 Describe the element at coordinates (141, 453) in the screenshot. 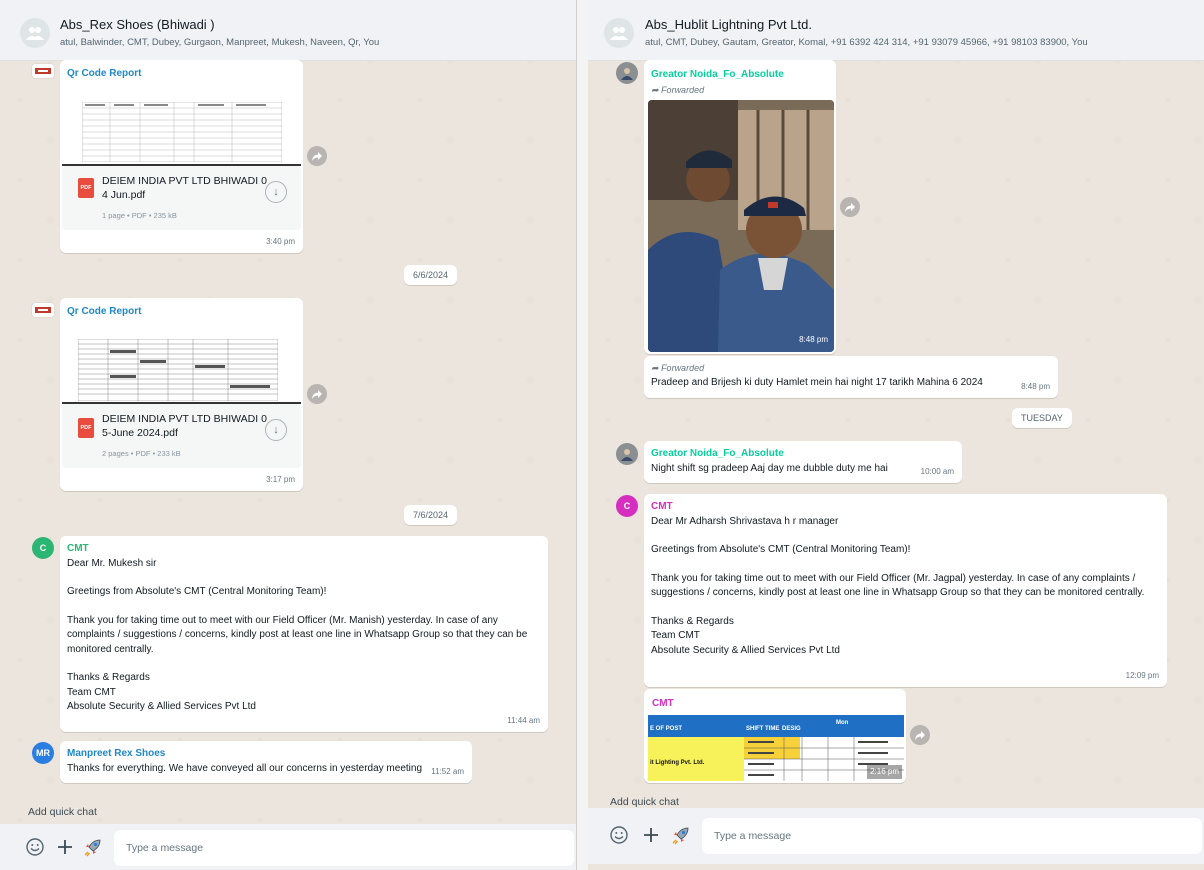

I see `document-meta: 2 pages • PDF • 233 kB` at that location.